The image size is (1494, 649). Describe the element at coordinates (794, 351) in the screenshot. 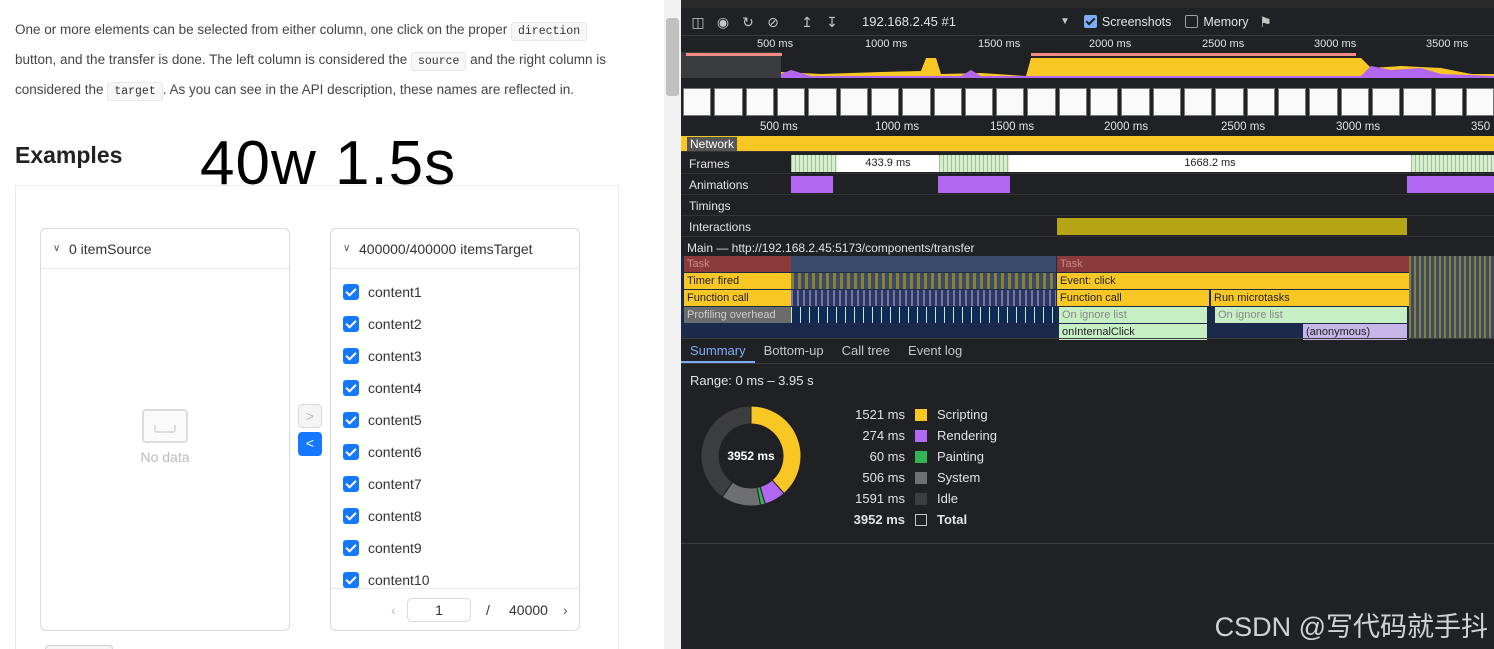

I see `tab-bottom-up: Bottom-up` at that location.